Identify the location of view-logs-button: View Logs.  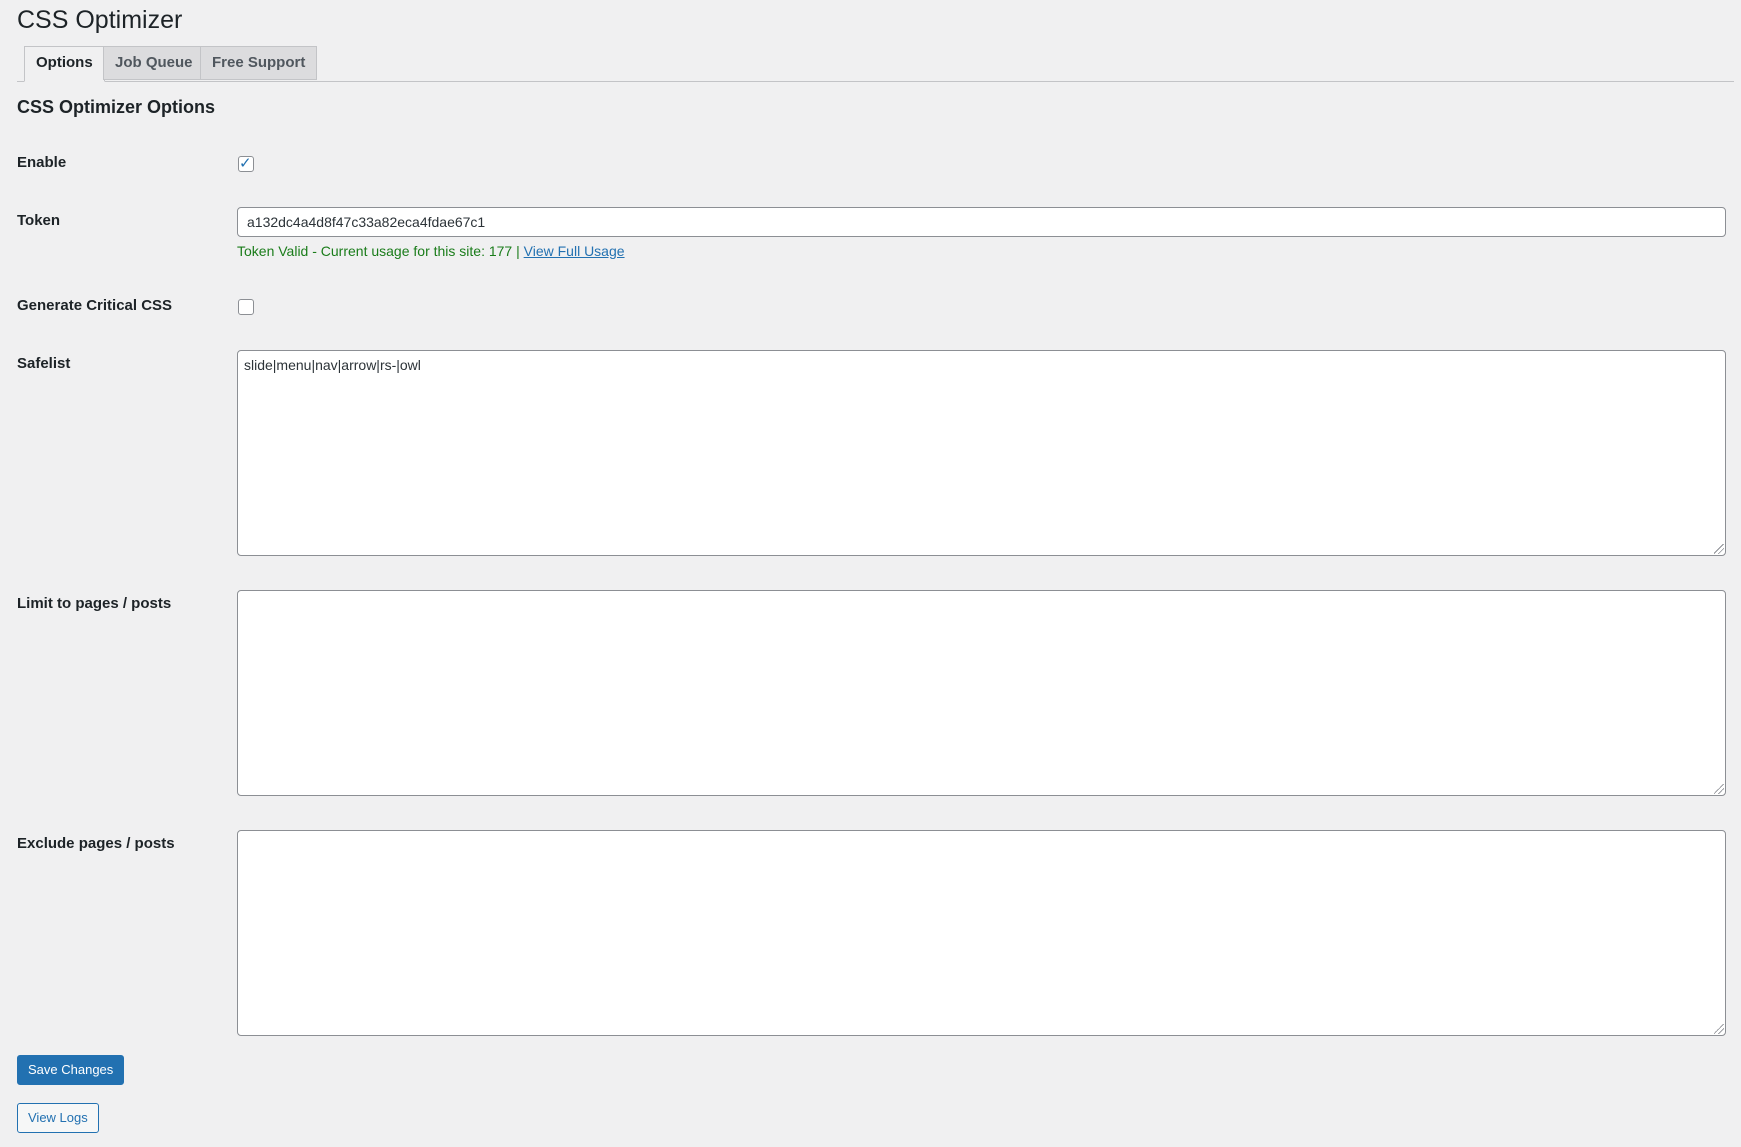
(58, 1118).